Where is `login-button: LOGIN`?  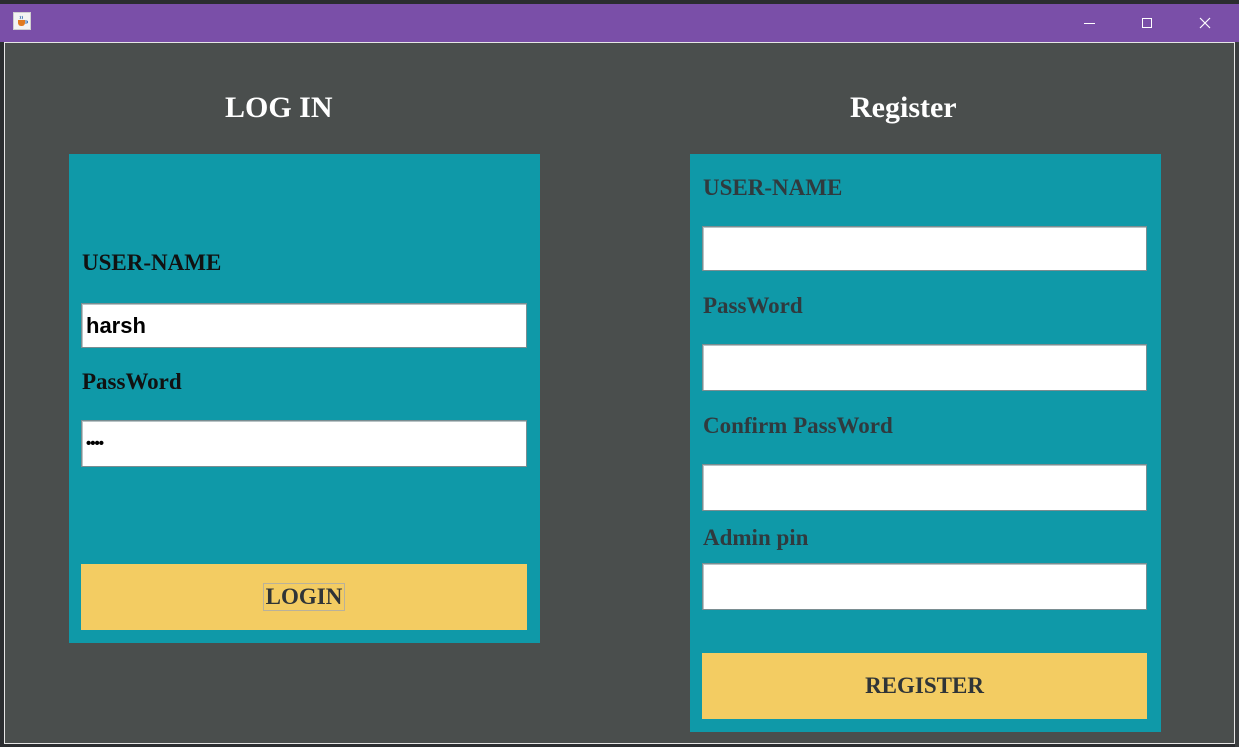
login-button: LOGIN is located at coordinates (304, 597).